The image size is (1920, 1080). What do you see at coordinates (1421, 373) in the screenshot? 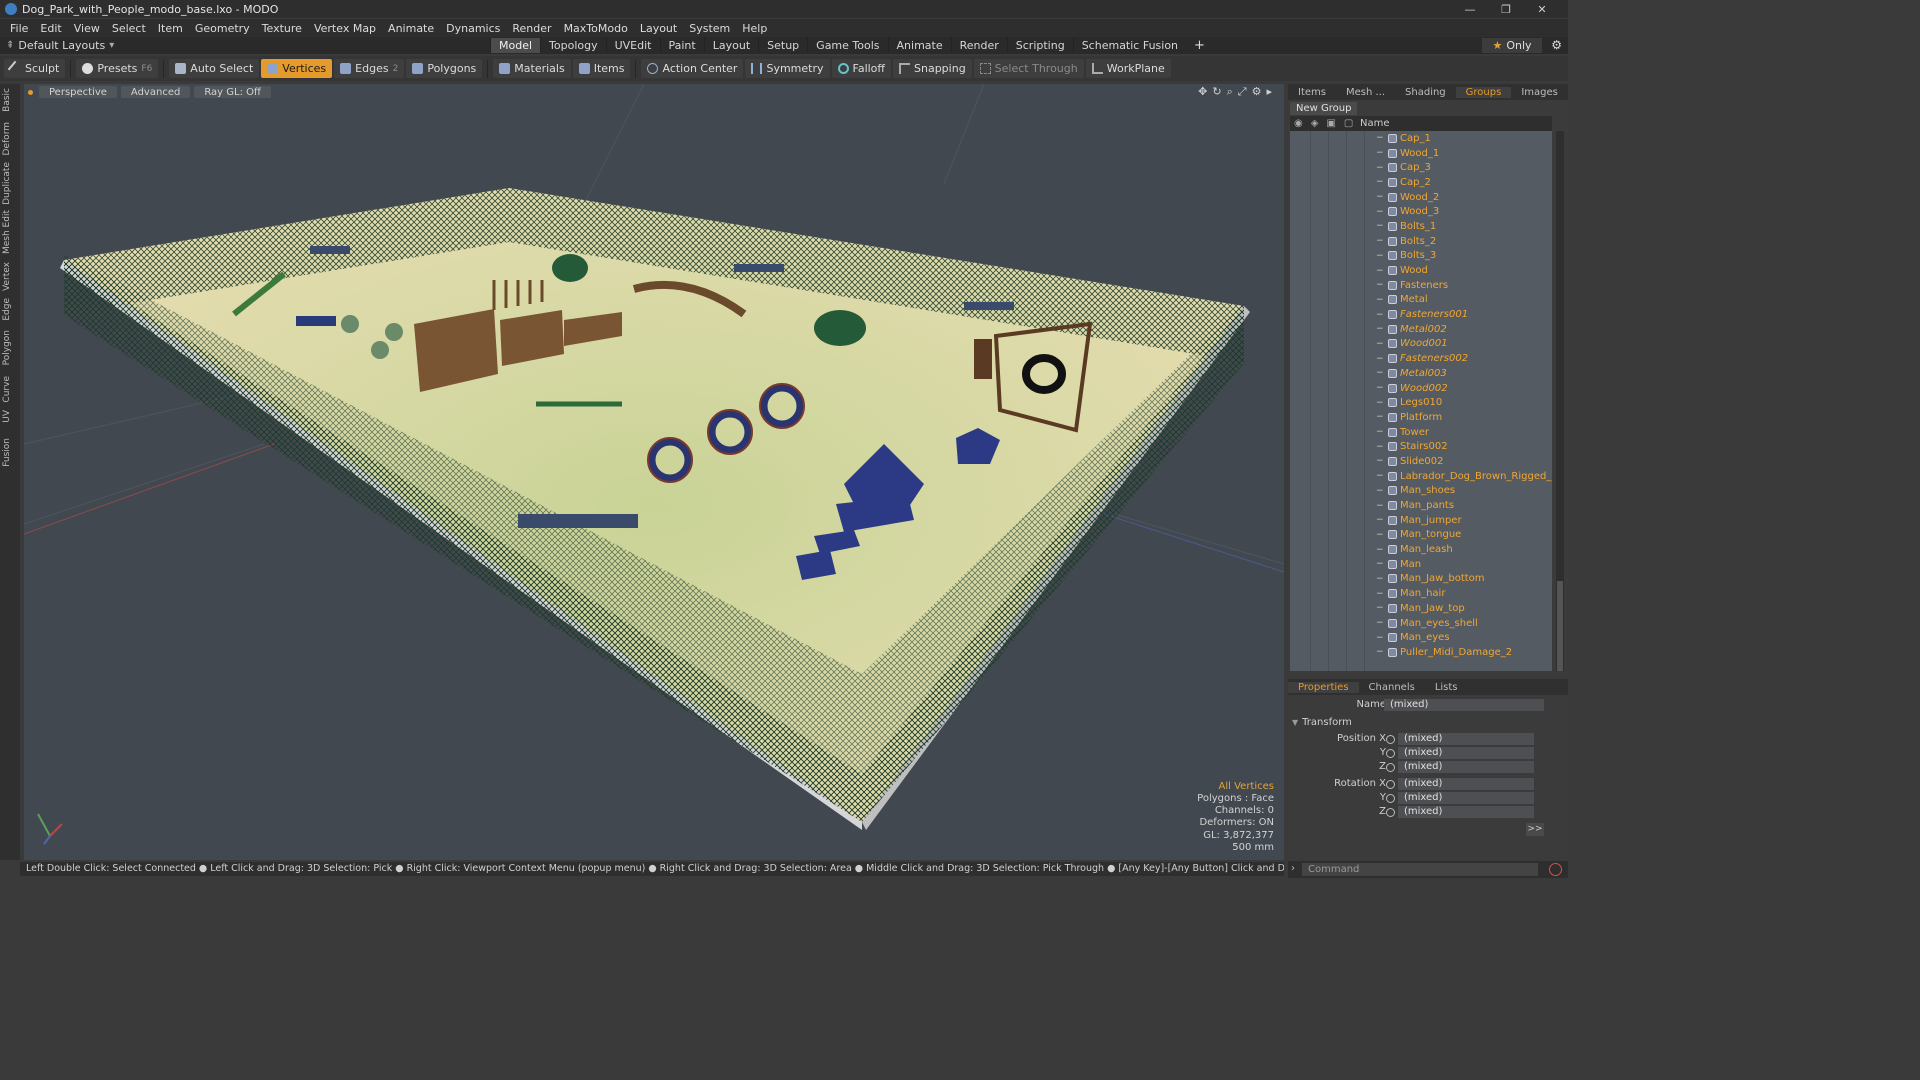
I see `list-item: − Metal003` at bounding box center [1421, 373].